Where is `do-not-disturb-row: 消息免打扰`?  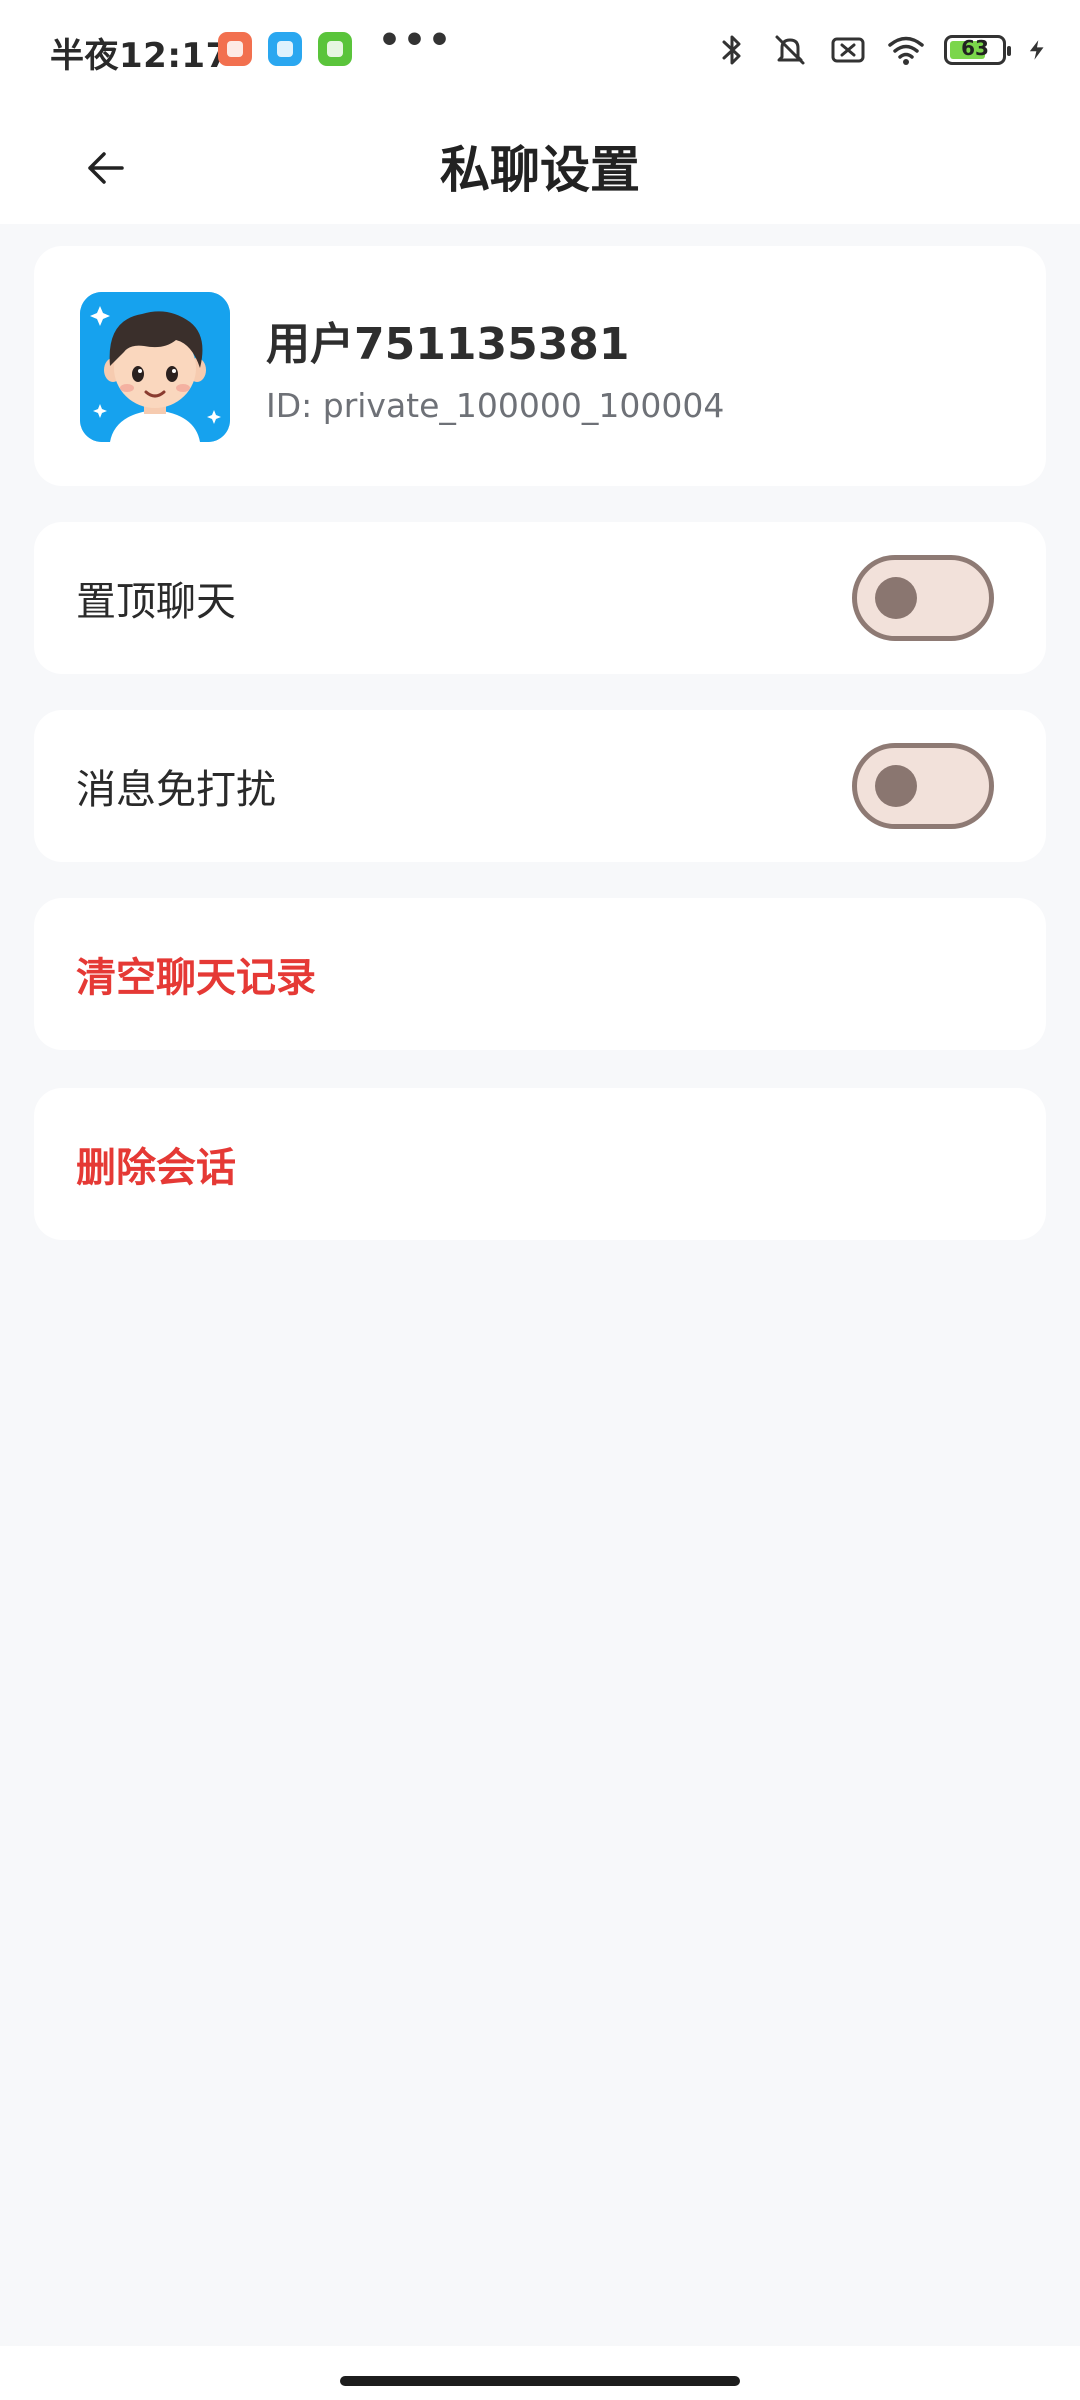 do-not-disturb-row: 消息免打扰 is located at coordinates (540, 786).